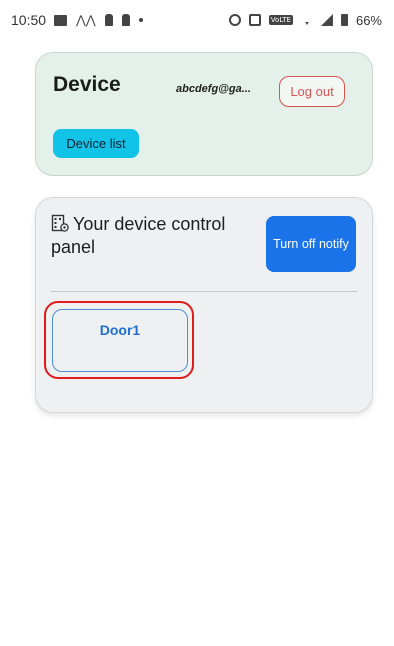 This screenshot has height=646, width=394. Describe the element at coordinates (204, 291) in the screenshot. I see `panel-divider` at that location.